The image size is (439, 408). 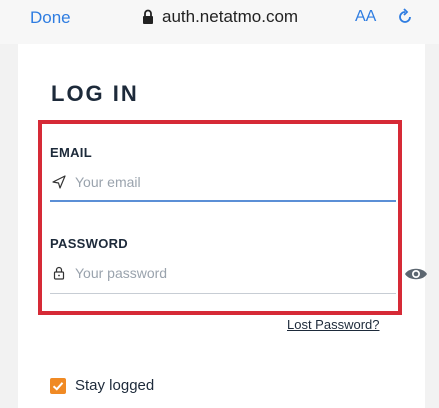 What do you see at coordinates (230, 273) in the screenshot?
I see `password-input` at bounding box center [230, 273].